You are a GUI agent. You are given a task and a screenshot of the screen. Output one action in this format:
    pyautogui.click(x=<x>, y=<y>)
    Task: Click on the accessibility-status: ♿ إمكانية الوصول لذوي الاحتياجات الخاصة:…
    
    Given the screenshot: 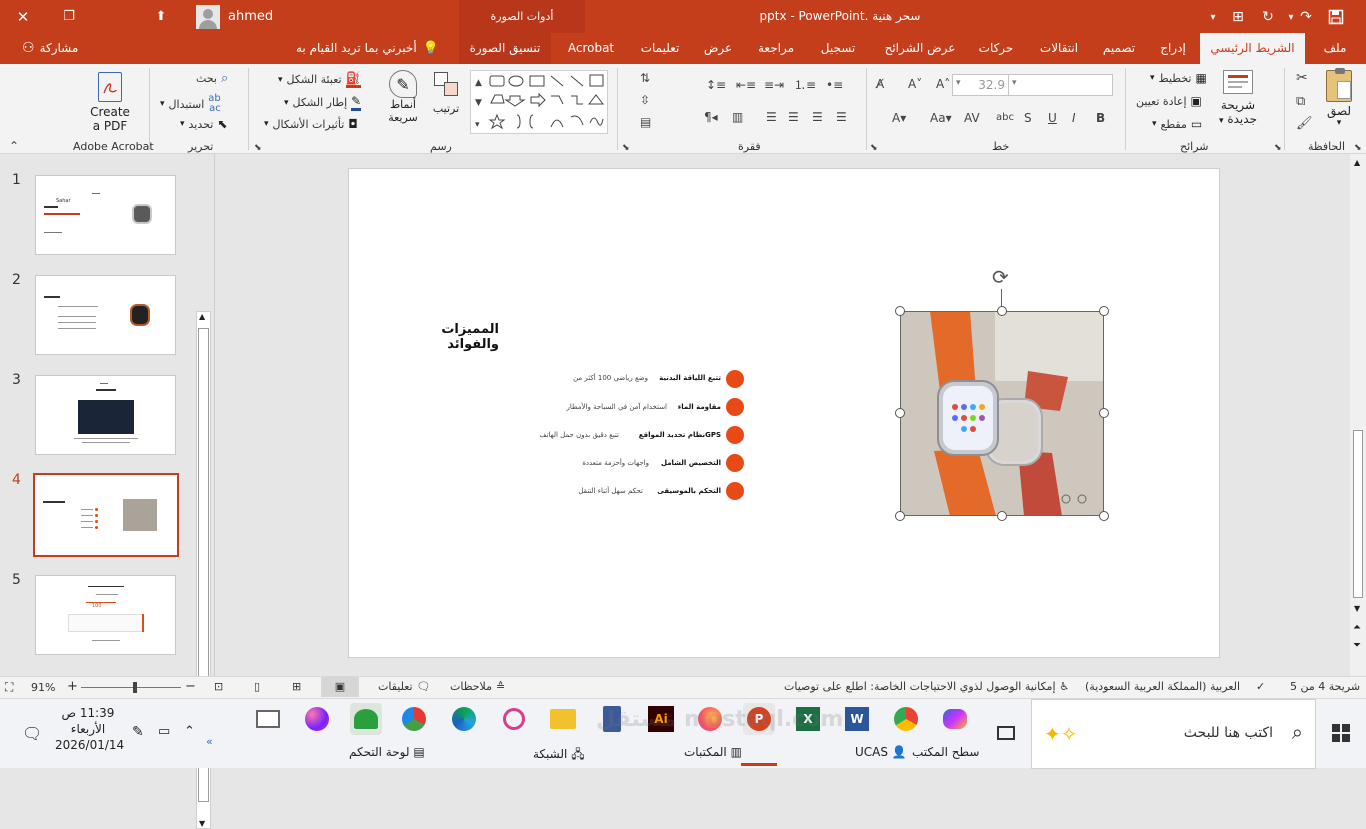 What is the action you would take?
    pyautogui.click(x=926, y=686)
    